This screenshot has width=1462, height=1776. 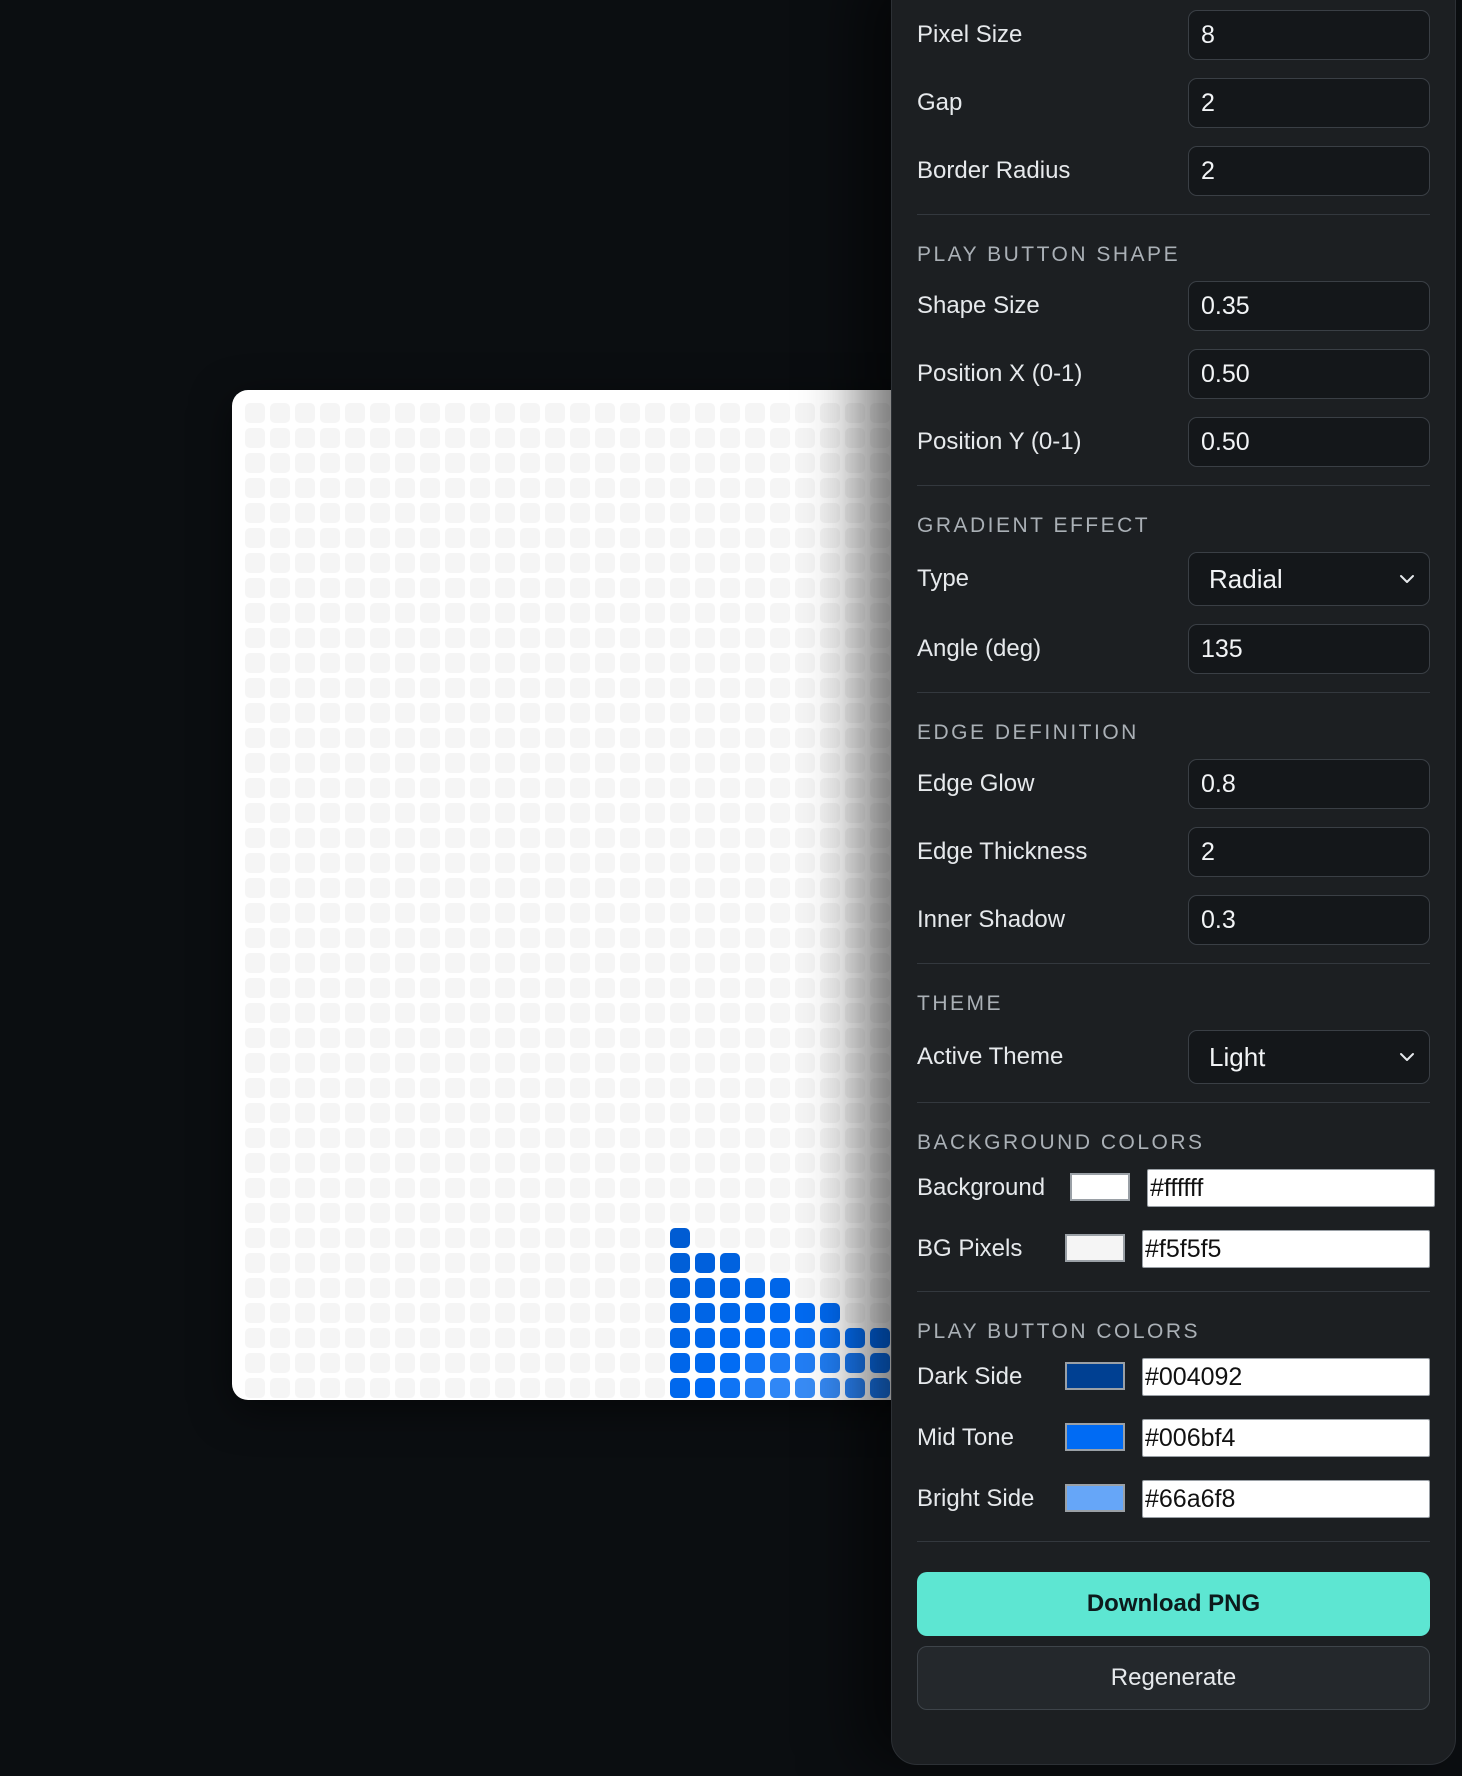 I want to click on gradient-section-title: GRADIENT EFFECT, so click(x=1034, y=525).